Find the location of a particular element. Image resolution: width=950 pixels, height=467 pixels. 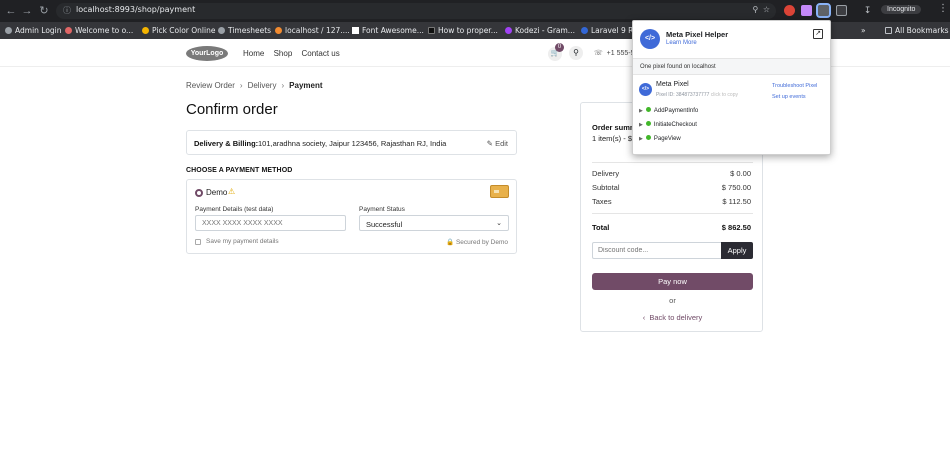

delivery-value: $ 0.00 is located at coordinates (740, 173).